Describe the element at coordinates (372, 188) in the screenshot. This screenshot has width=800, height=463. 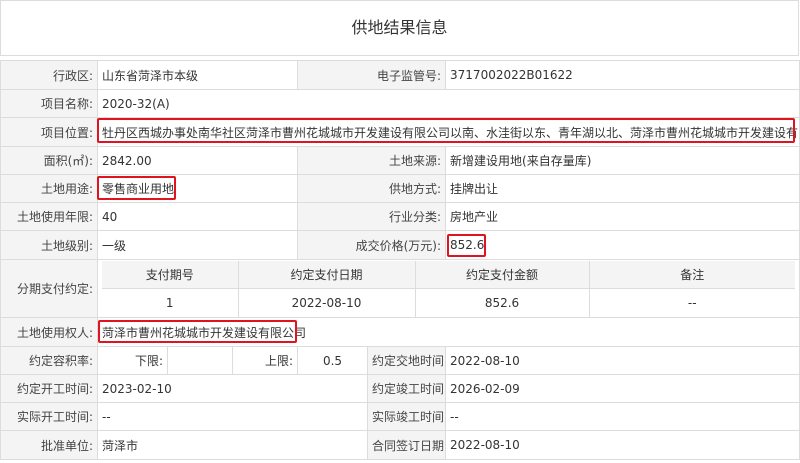
I see `supply-method-label: 供地方式:` at that location.